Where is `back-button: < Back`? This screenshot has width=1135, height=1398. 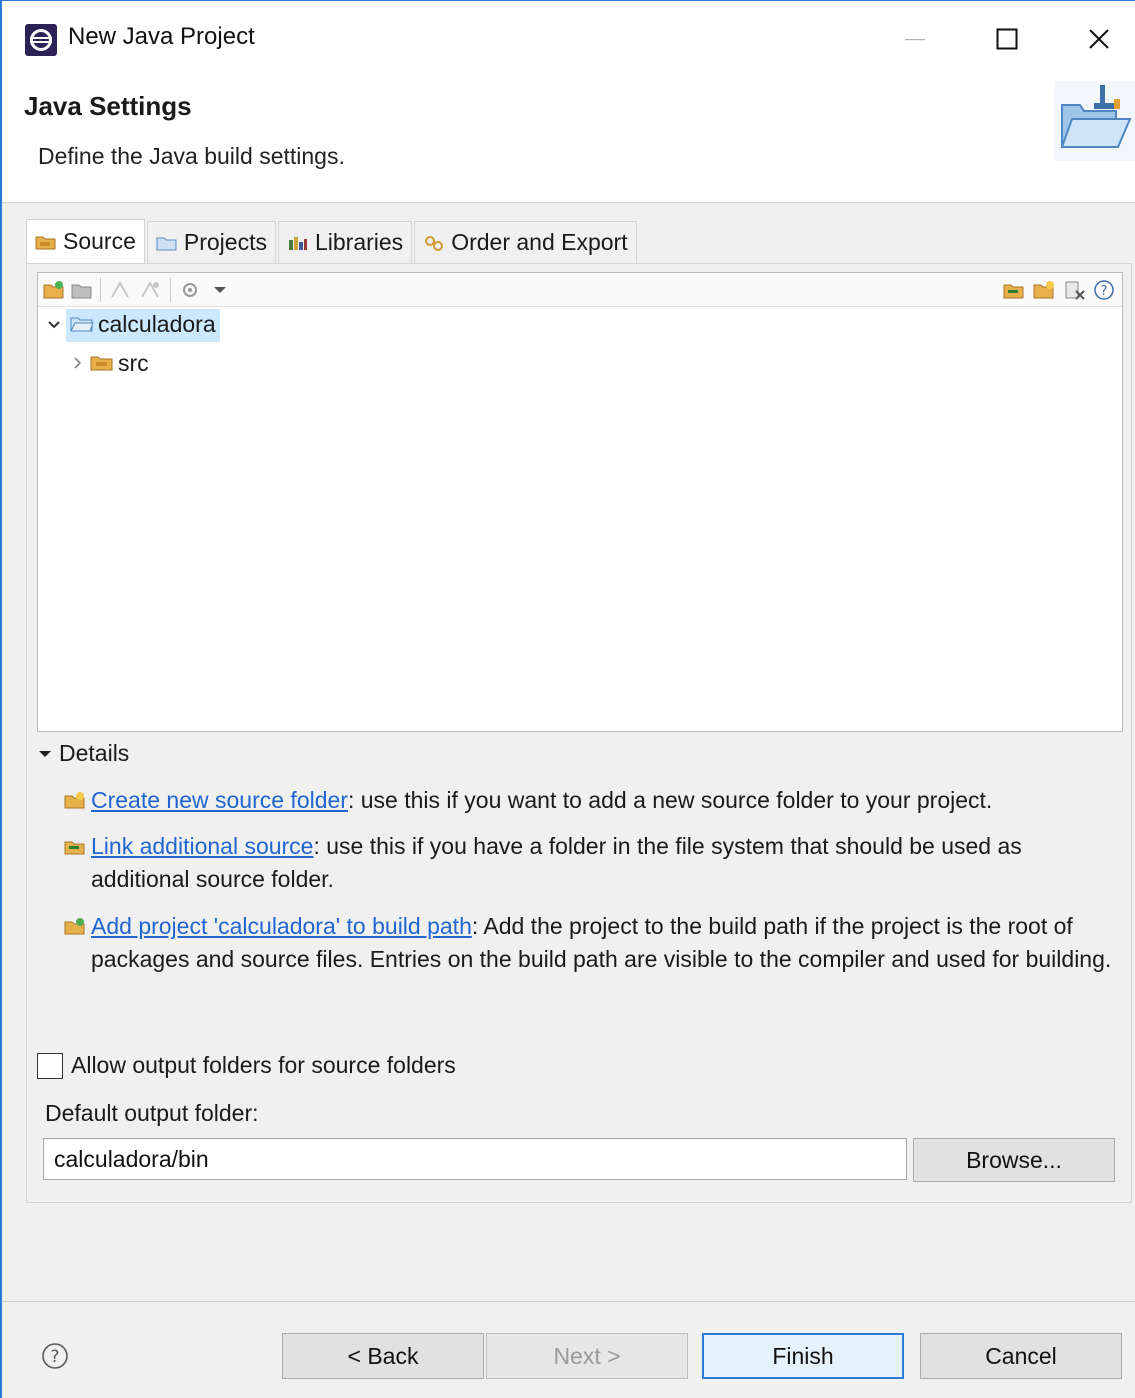 back-button: < Back is located at coordinates (383, 1356).